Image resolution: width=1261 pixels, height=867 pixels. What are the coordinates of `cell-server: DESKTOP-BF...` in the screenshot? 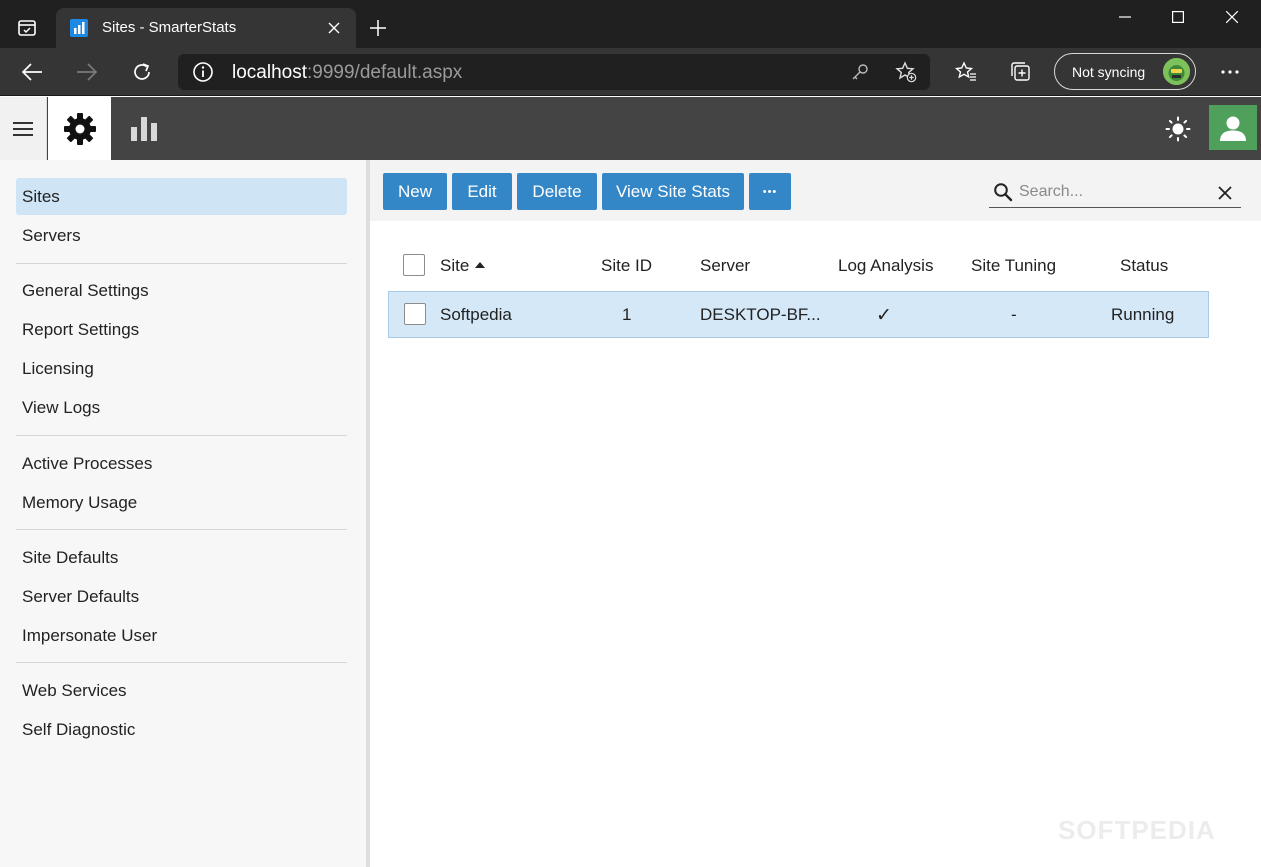 It's located at (760, 314).